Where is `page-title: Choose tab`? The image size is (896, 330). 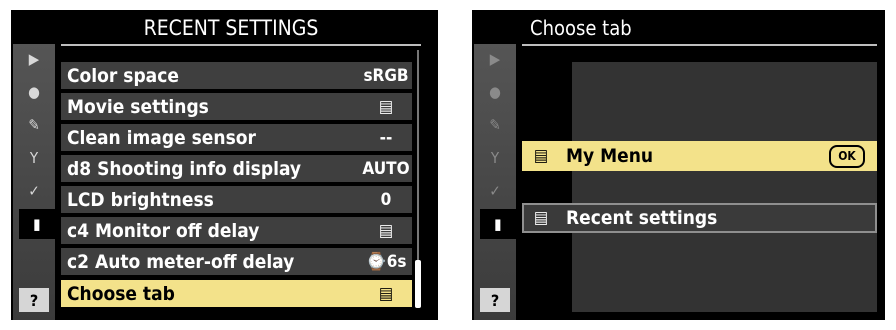 page-title: Choose tab is located at coordinates (581, 28).